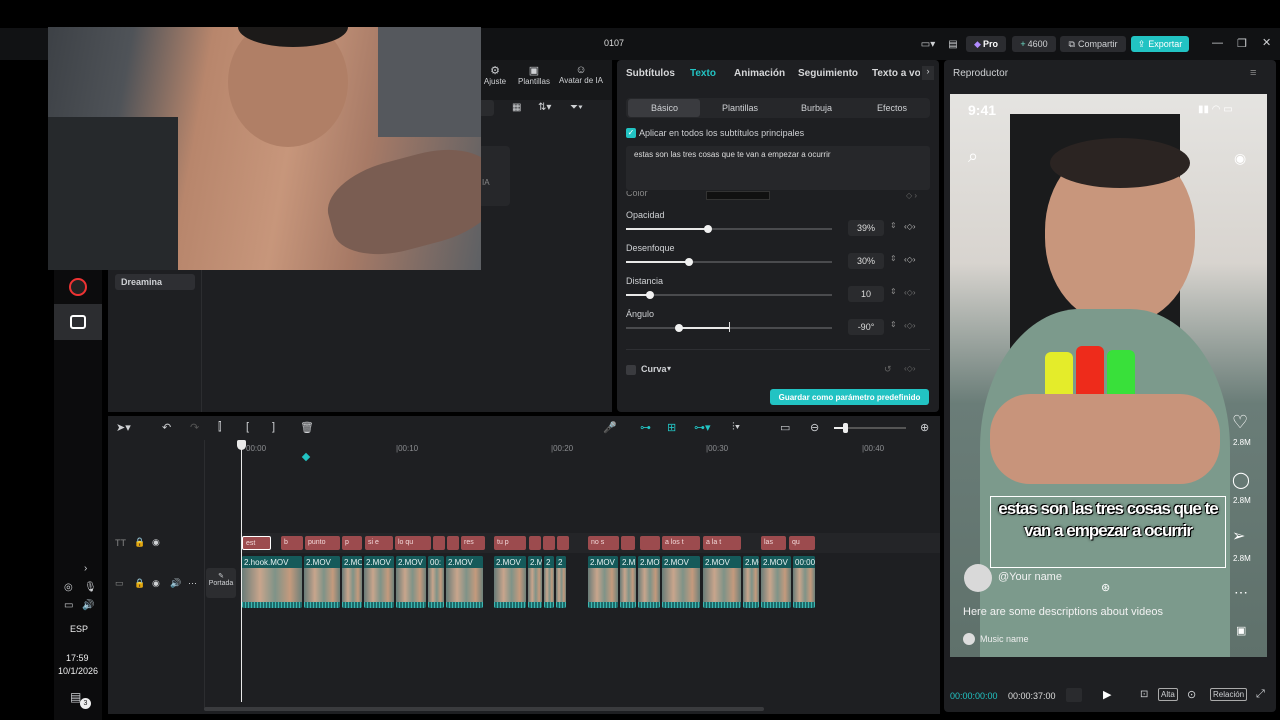  What do you see at coordinates (256, 543) in the screenshot?
I see `text-clip: est` at bounding box center [256, 543].